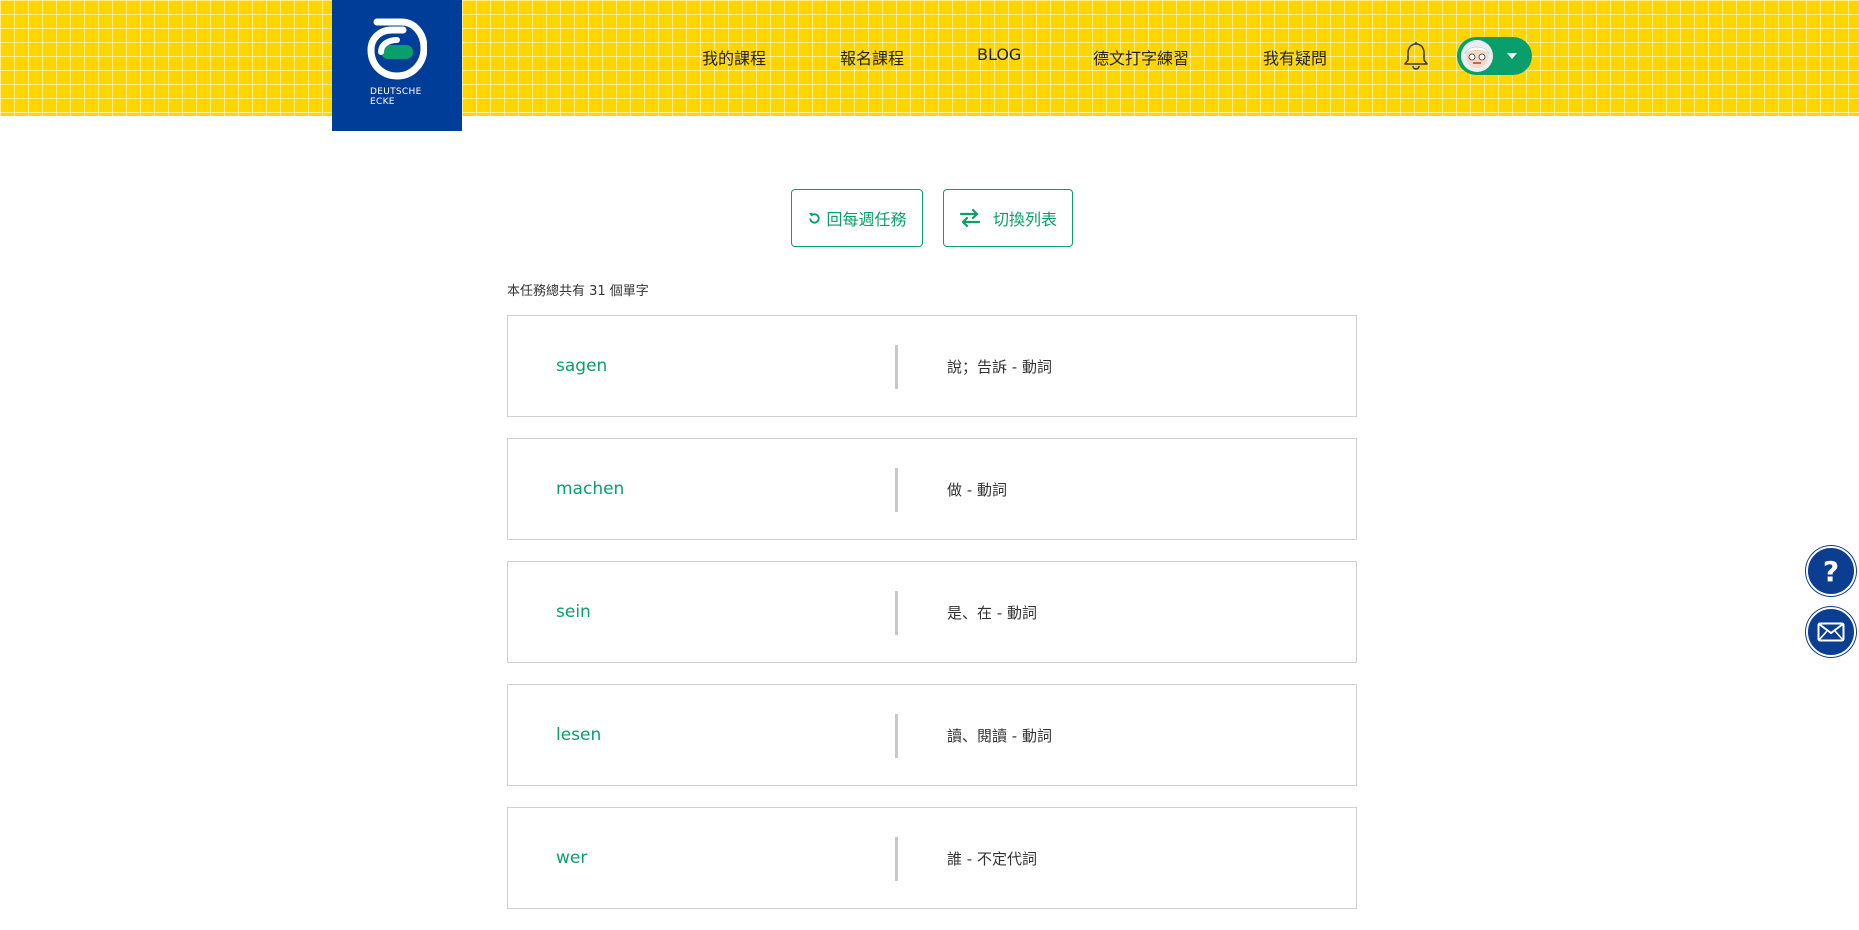 The width and height of the screenshot is (1859, 930). I want to click on switch-list-button: 切換列表, so click(1008, 218).